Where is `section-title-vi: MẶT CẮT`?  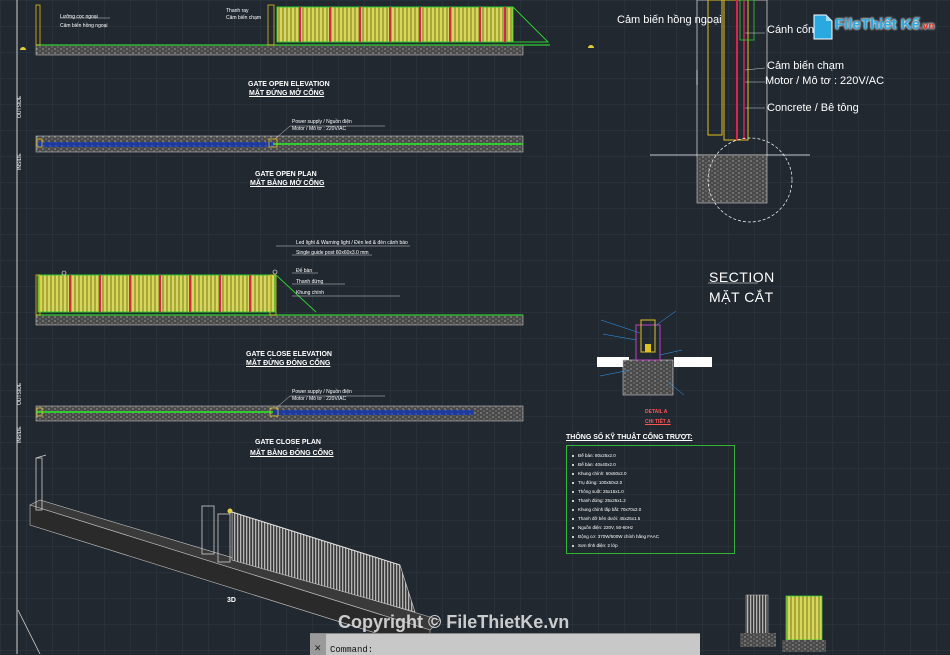 section-title-vi: MẶT CẮT is located at coordinates (741, 297).